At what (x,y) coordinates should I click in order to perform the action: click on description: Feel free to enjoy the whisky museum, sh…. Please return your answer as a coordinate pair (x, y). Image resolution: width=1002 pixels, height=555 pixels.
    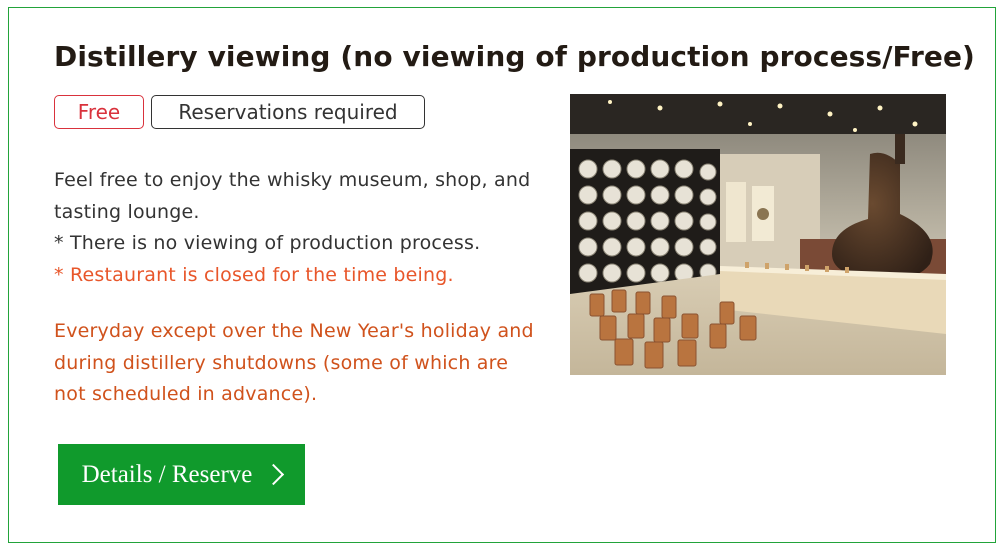
    Looking at the image, I should click on (294, 228).